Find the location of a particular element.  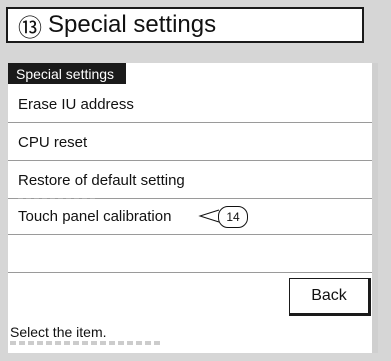

menu-item-label: Erase IU address is located at coordinates (76, 104).